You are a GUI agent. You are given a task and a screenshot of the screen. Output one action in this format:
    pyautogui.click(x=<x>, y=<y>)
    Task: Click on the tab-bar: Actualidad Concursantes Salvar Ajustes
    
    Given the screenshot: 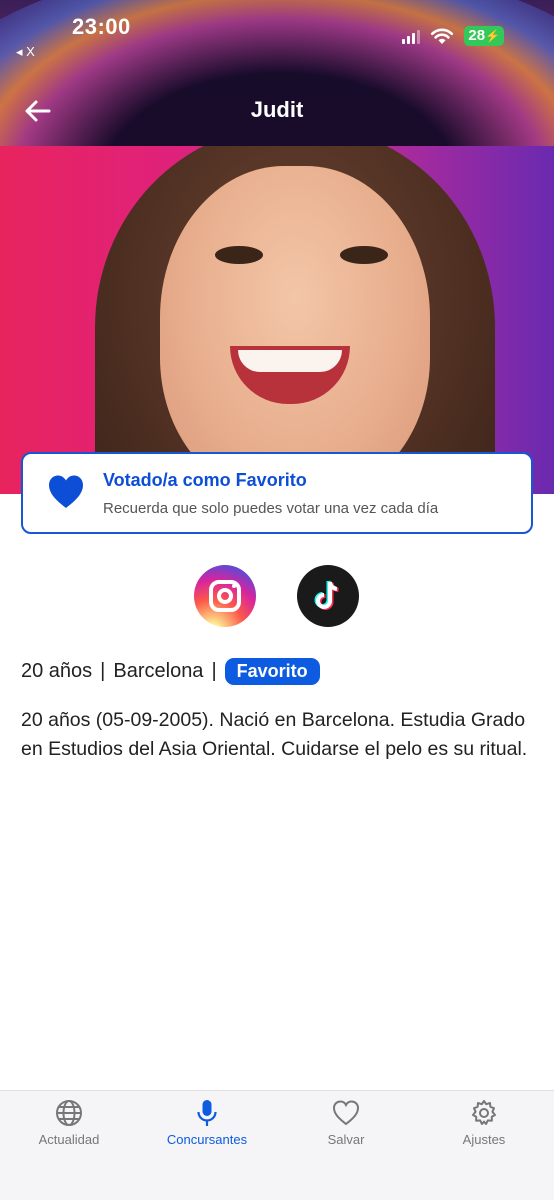 What is the action you would take?
    pyautogui.click(x=277, y=1145)
    